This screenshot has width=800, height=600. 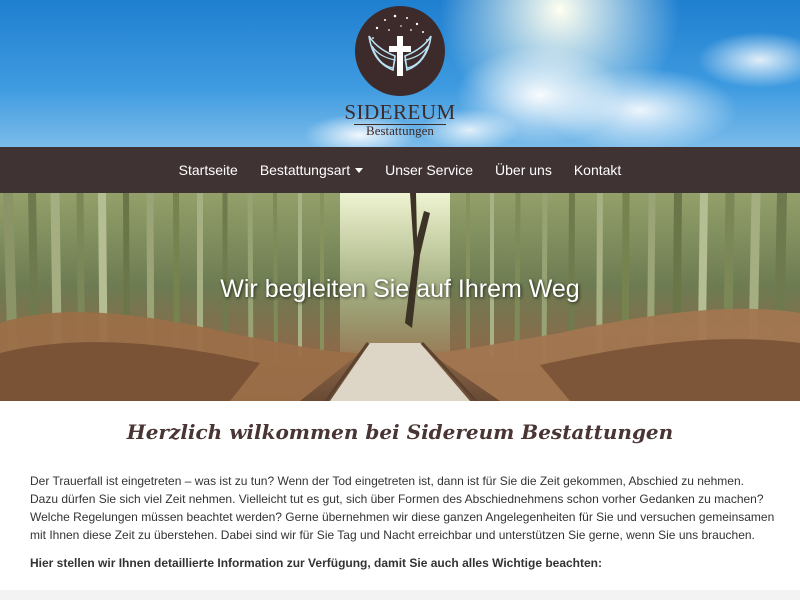 What do you see at coordinates (400, 595) in the screenshot?
I see `section-divider` at bounding box center [400, 595].